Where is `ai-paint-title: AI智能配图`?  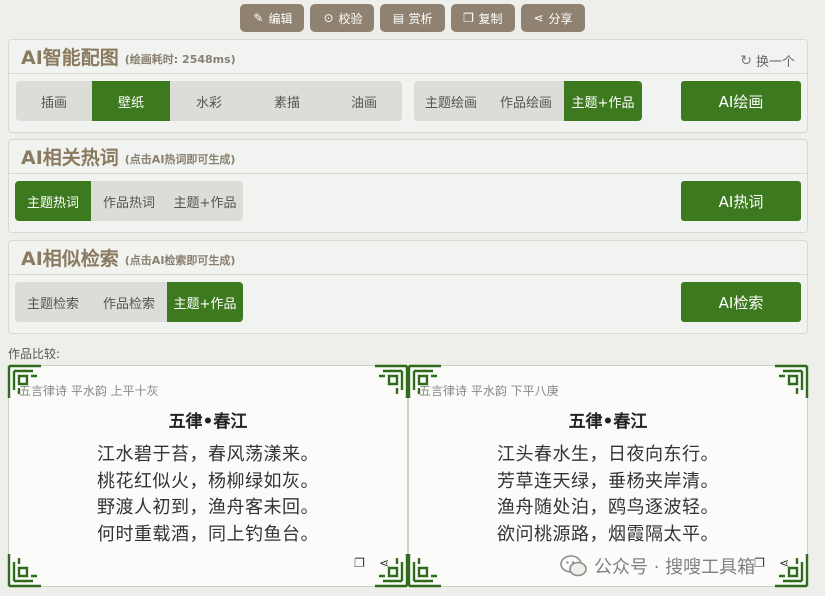
ai-paint-title: AI智能配图 is located at coordinates (70, 58).